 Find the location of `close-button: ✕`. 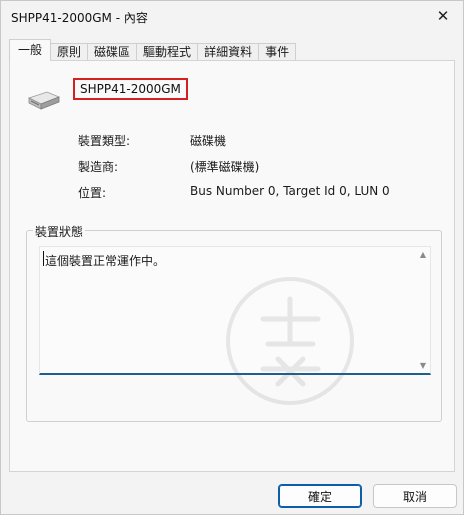

close-button: ✕ is located at coordinates (443, 16).